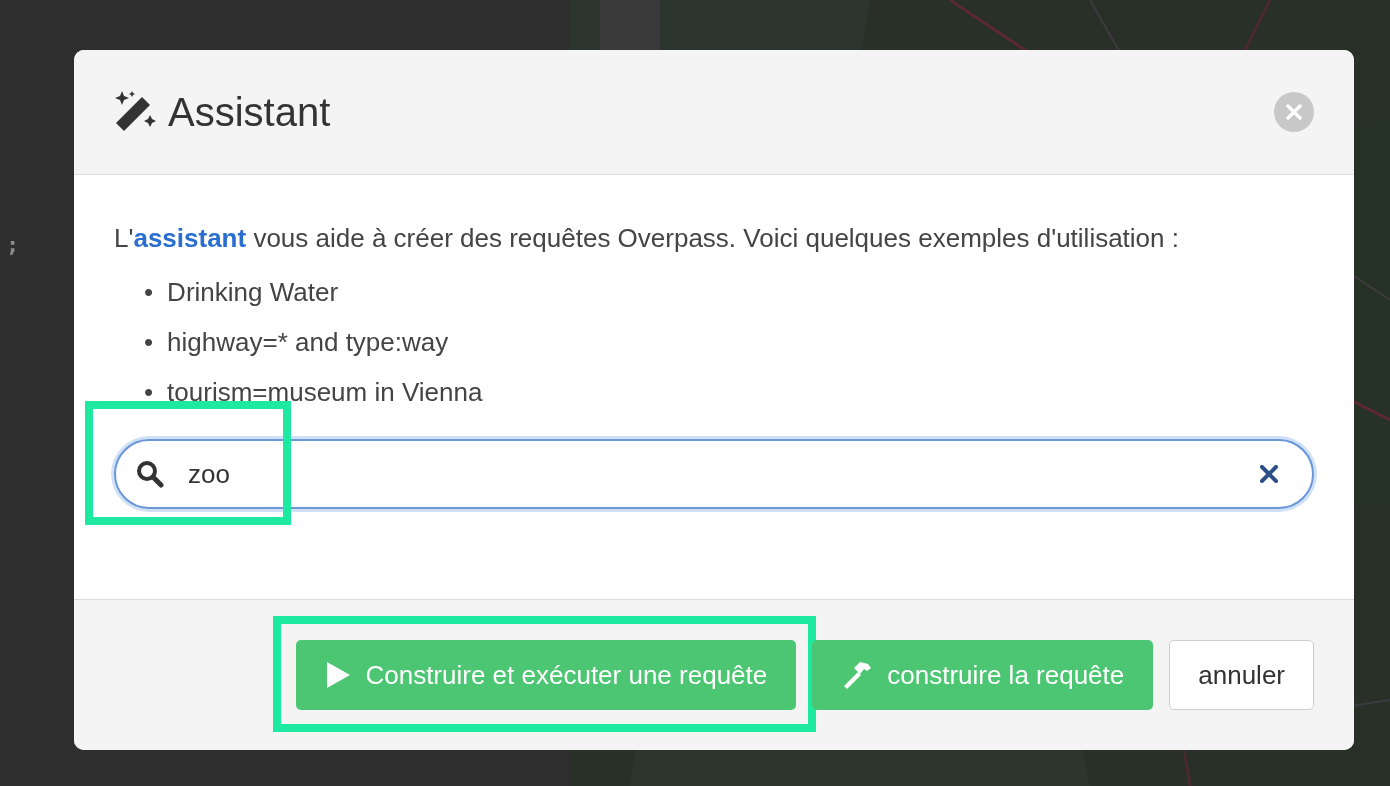 This screenshot has width=1390, height=786. Describe the element at coordinates (338, 675) in the screenshot. I see `play-icon` at that location.